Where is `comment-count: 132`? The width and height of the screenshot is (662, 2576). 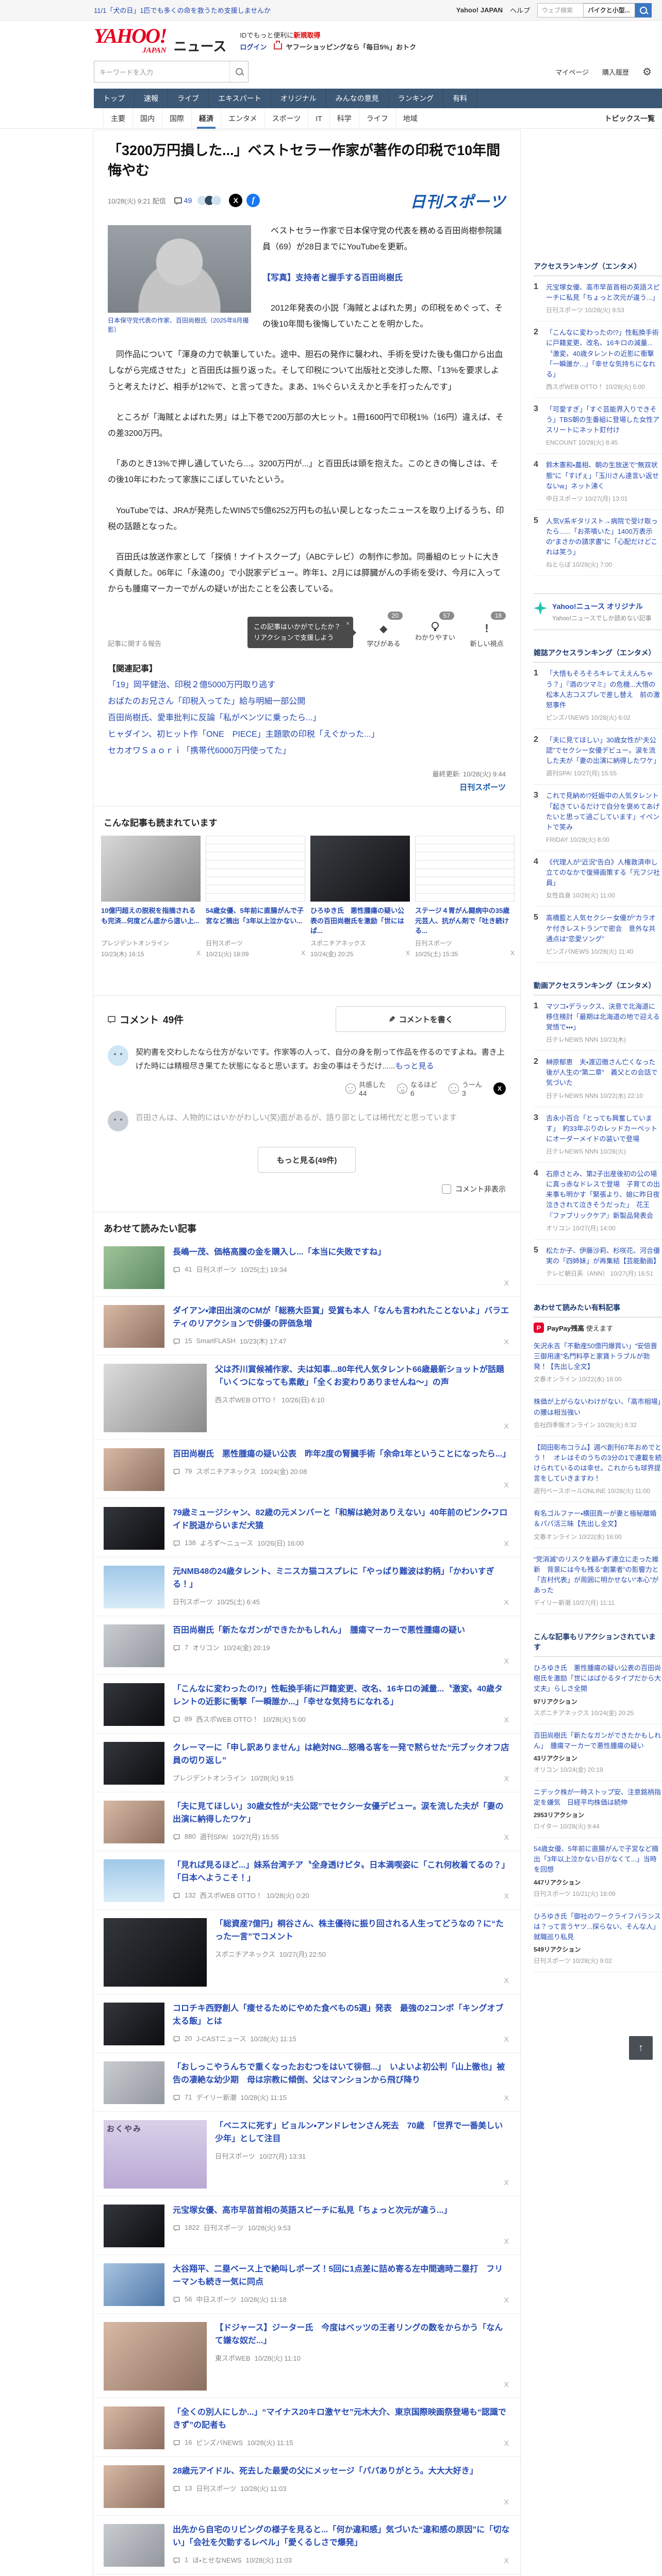 comment-count: 132 is located at coordinates (190, 1895).